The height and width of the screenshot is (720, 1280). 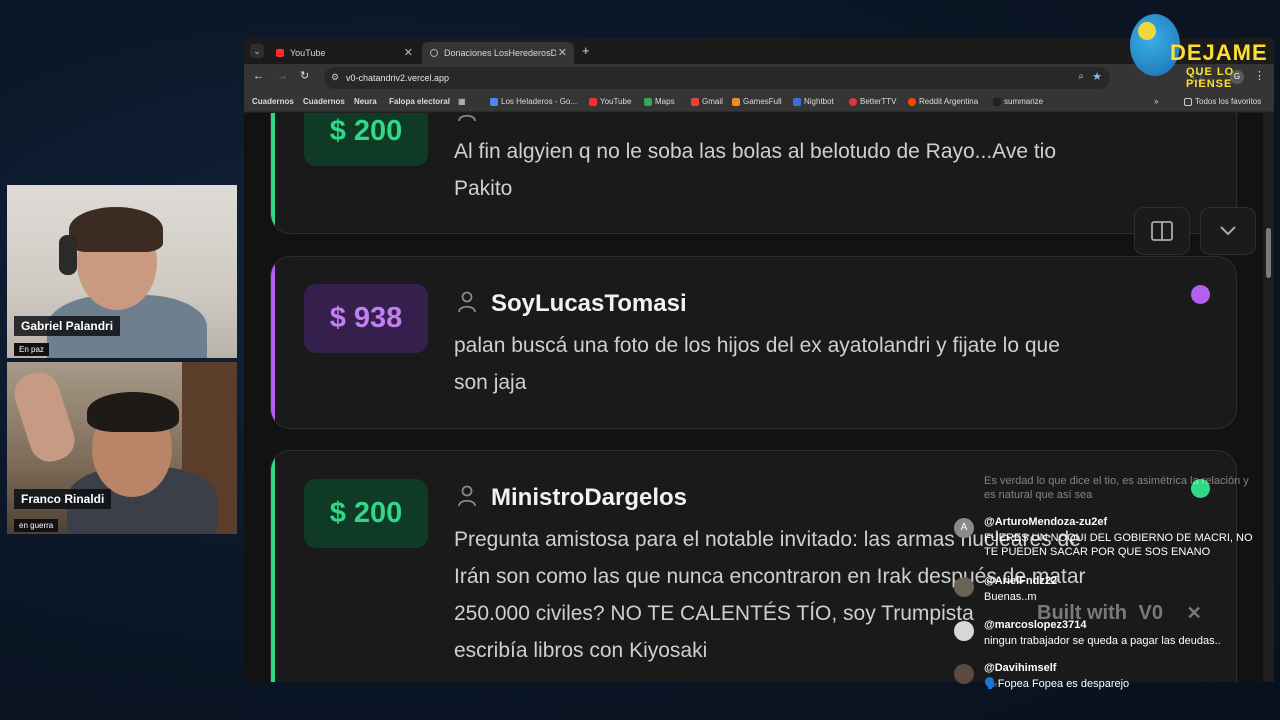 I want to click on more-bookmarks-icon: », so click(x=1156, y=101).